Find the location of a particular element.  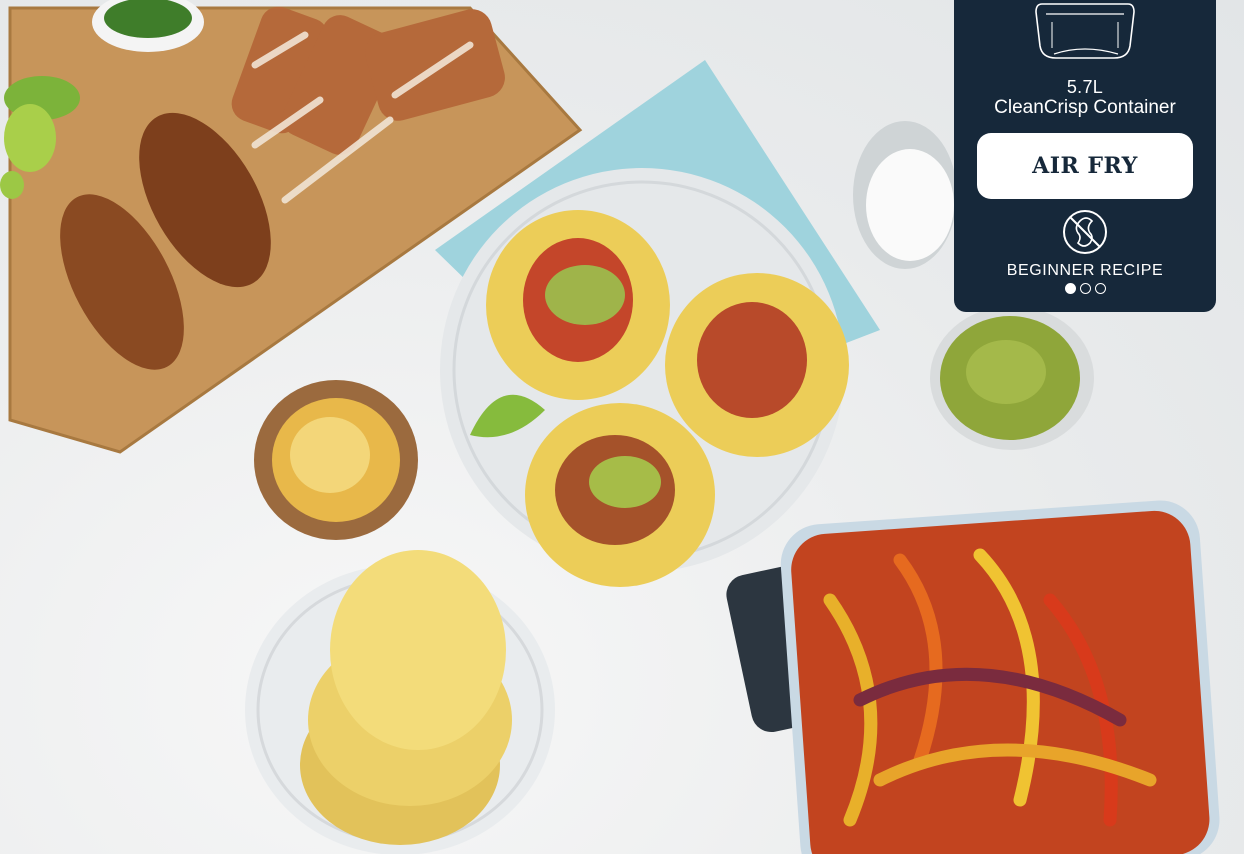

air-fryer-container-icon is located at coordinates (1085, 31).